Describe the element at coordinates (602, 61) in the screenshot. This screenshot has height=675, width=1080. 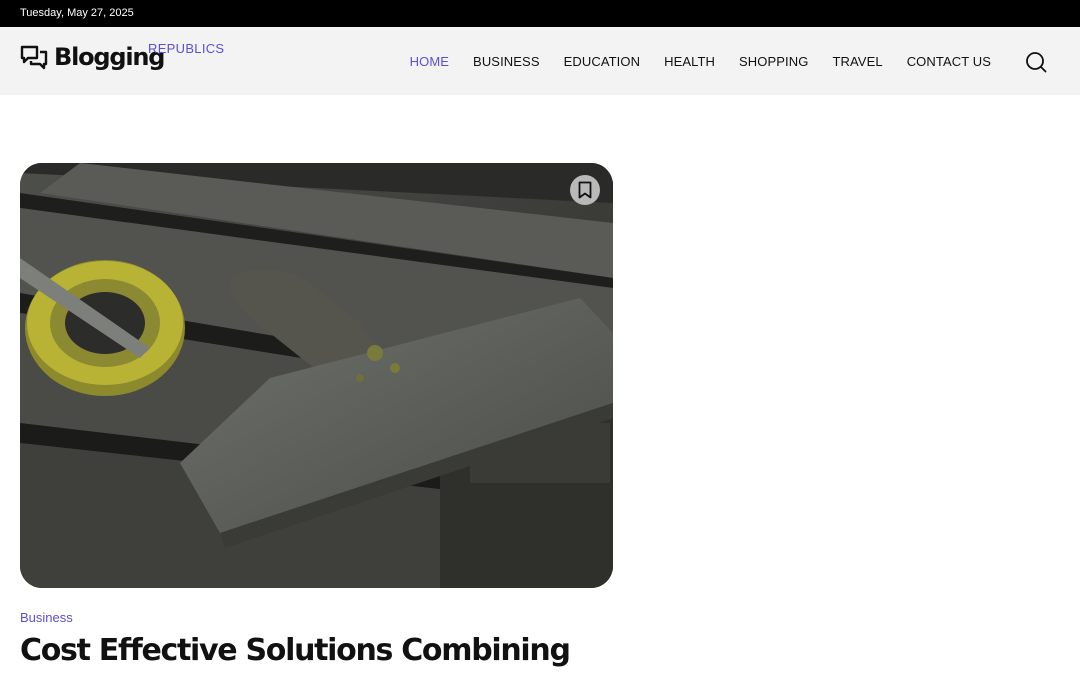
I see `nav-item-education: EDUCATION` at that location.